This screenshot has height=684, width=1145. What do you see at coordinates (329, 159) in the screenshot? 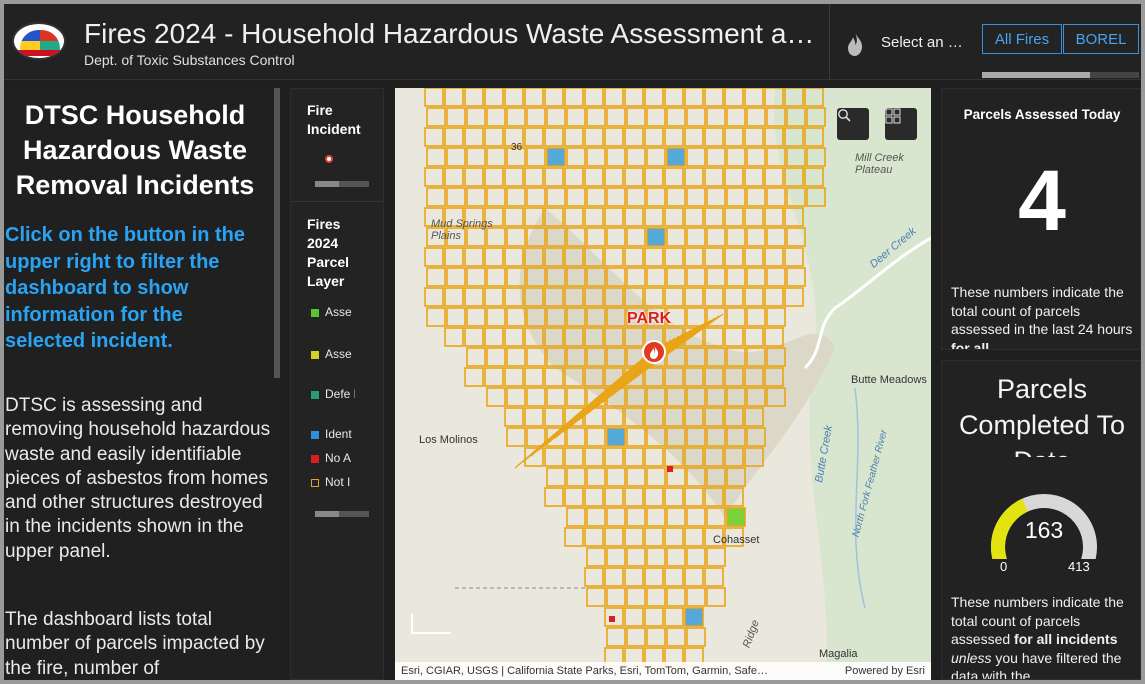
I see `incident-point-symbol` at bounding box center [329, 159].